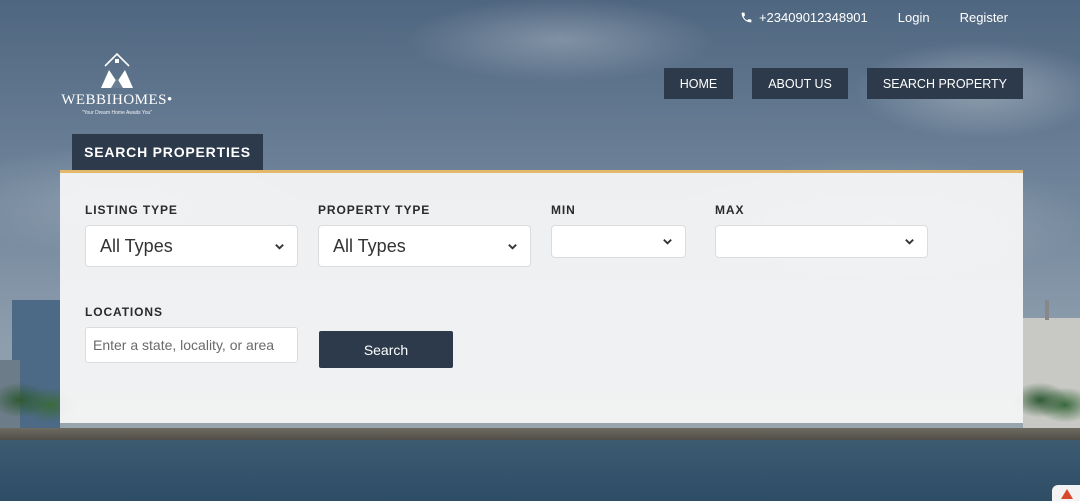 The image size is (1080, 501). Describe the element at coordinates (117, 70) in the screenshot. I see `house-logo-icon` at that location.